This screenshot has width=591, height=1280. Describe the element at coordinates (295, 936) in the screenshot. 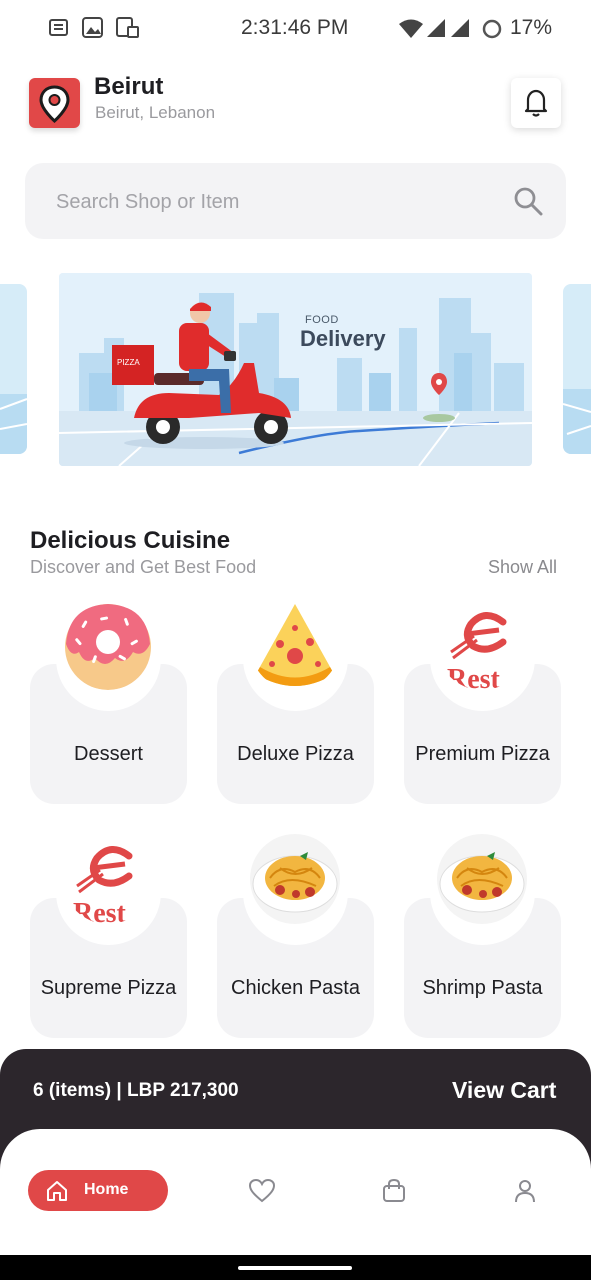

I see `category-card-chicken-pasta: Chicken Pasta` at that location.